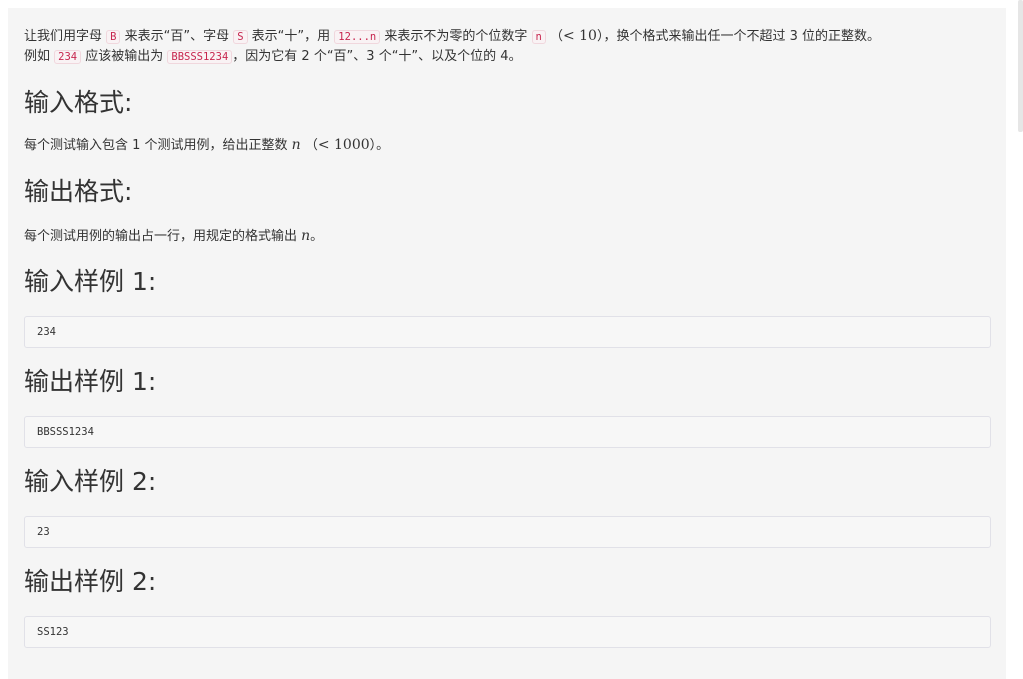 The width and height of the screenshot is (1023, 679). What do you see at coordinates (124, 56) in the screenshot?
I see `desc-text: 应该被输出为` at bounding box center [124, 56].